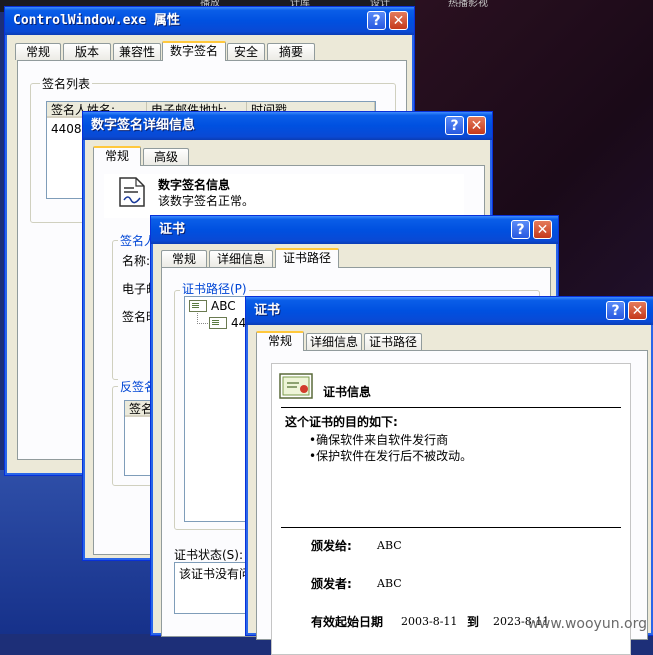  What do you see at coordinates (429, 621) in the screenshot?
I see `valid-from-value: 2003-8-11` at bounding box center [429, 621].